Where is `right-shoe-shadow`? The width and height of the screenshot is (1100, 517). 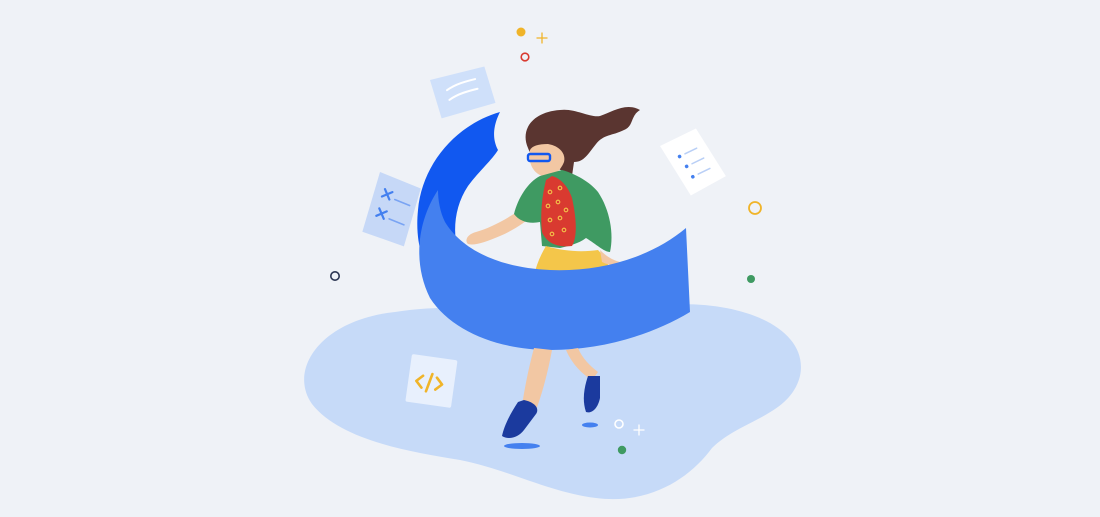 right-shoe-shadow is located at coordinates (590, 425).